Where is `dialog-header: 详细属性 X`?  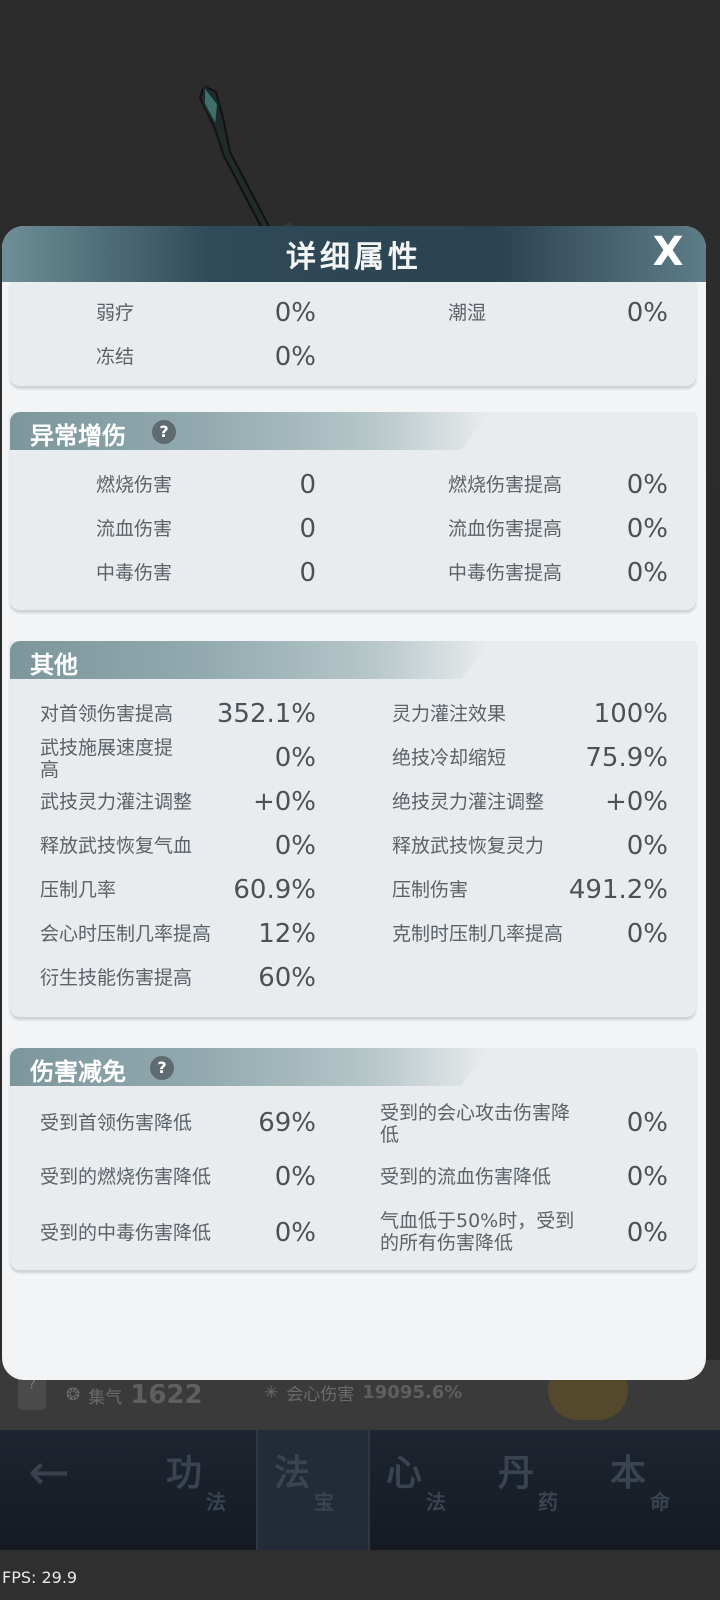
dialog-header: 详细属性 X is located at coordinates (354, 254).